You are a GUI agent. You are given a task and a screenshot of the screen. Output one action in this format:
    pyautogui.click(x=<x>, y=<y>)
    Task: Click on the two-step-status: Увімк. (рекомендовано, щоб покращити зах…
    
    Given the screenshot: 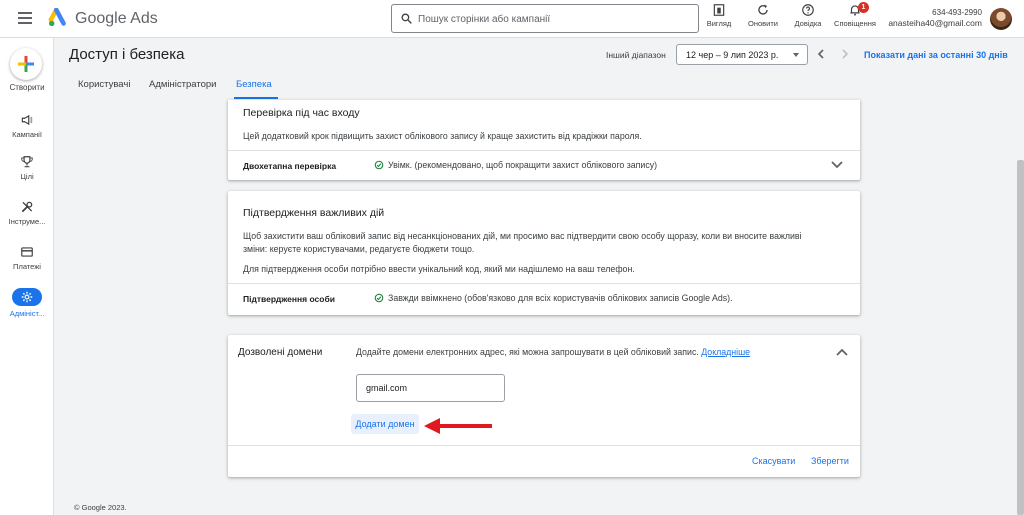 What is the action you would take?
    pyautogui.click(x=515, y=165)
    